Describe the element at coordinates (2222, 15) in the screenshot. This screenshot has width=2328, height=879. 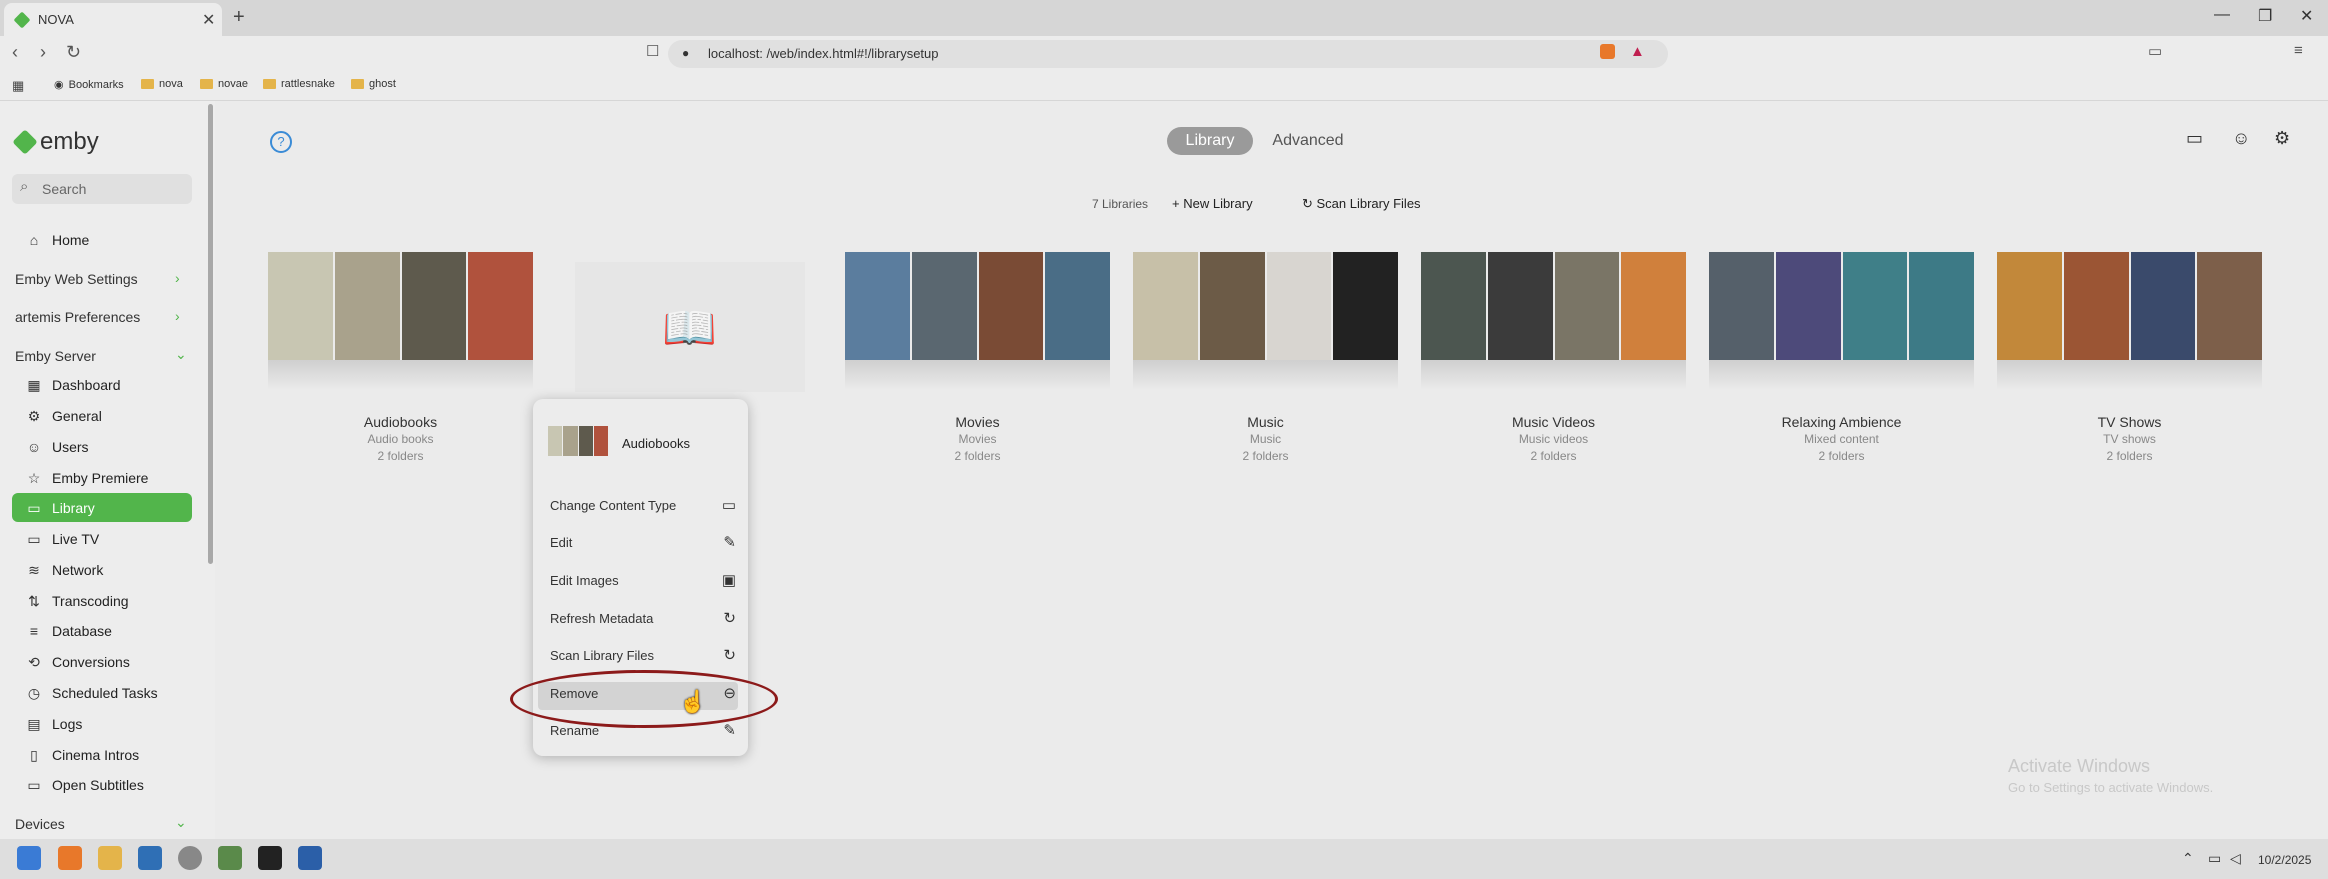
I see `minimize-button: —` at that location.